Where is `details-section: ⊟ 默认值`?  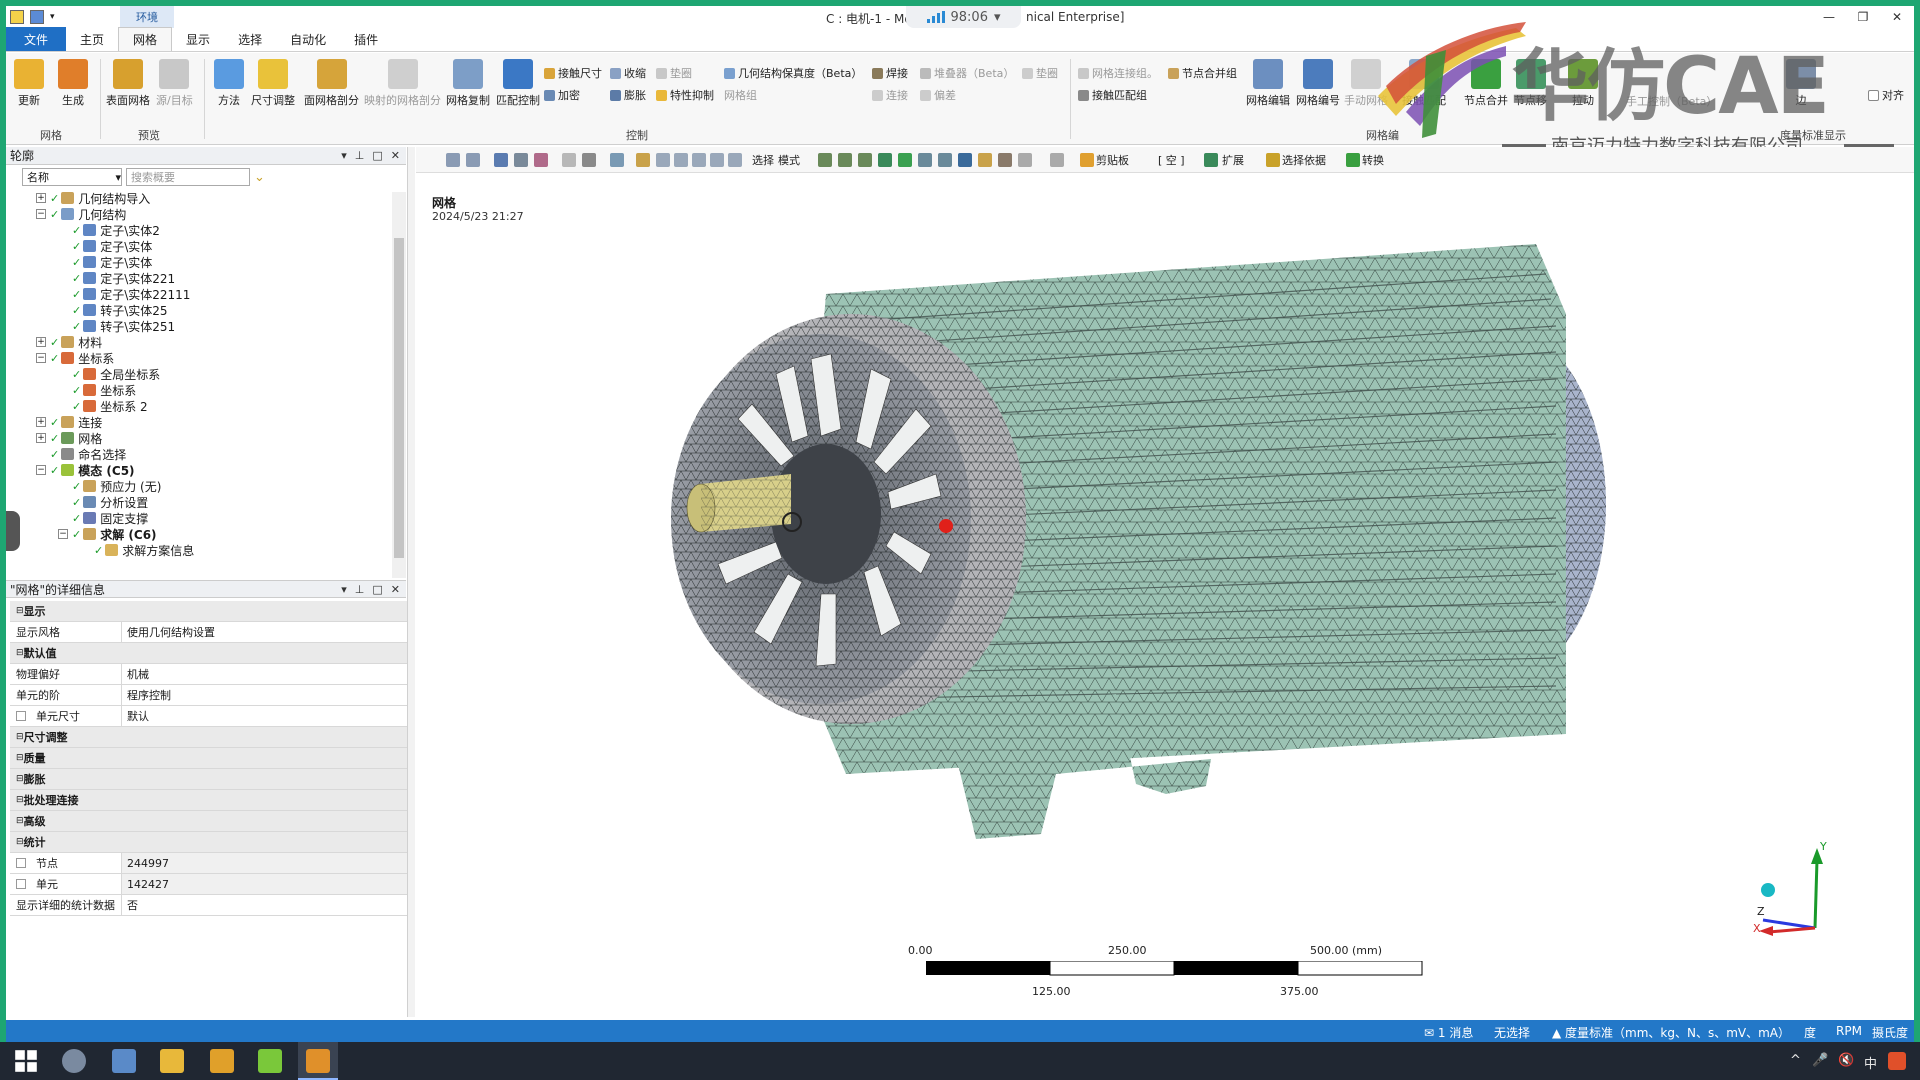
details-section: ⊟ 默认值 is located at coordinates (211, 653).